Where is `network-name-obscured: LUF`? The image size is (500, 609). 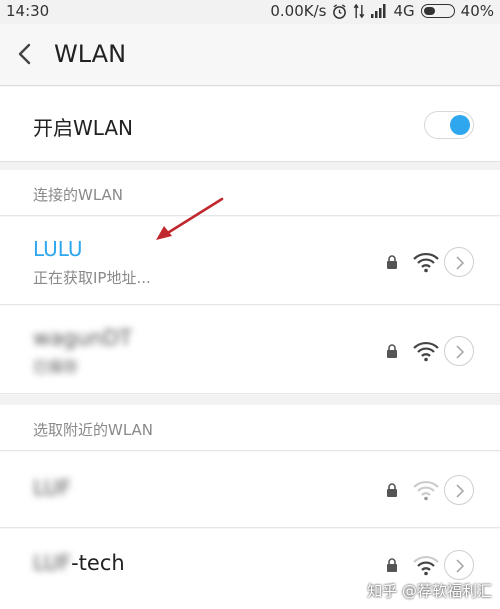
network-name-obscured: LUF is located at coordinates (52, 563).